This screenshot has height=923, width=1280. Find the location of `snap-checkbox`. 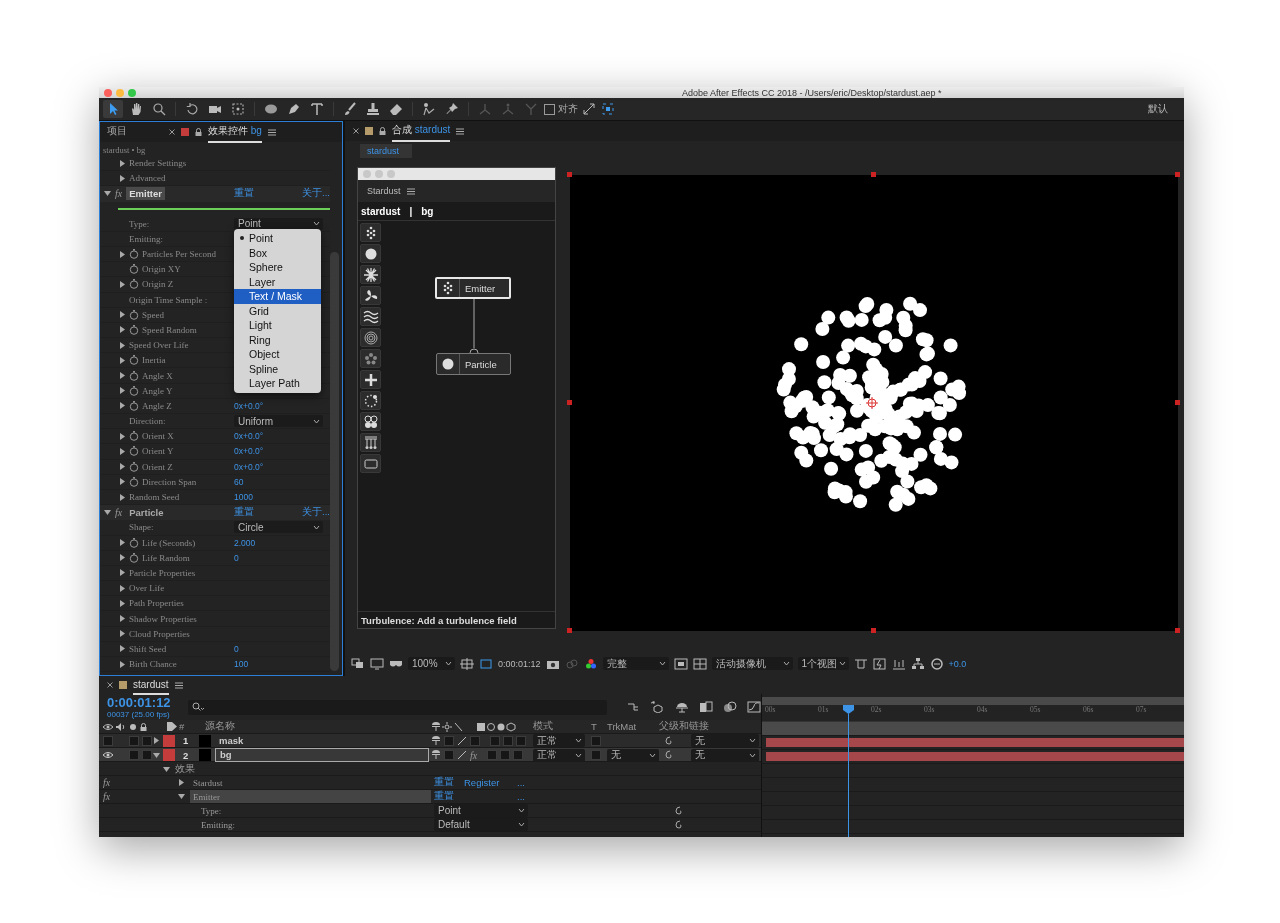

snap-checkbox is located at coordinates (549, 109).